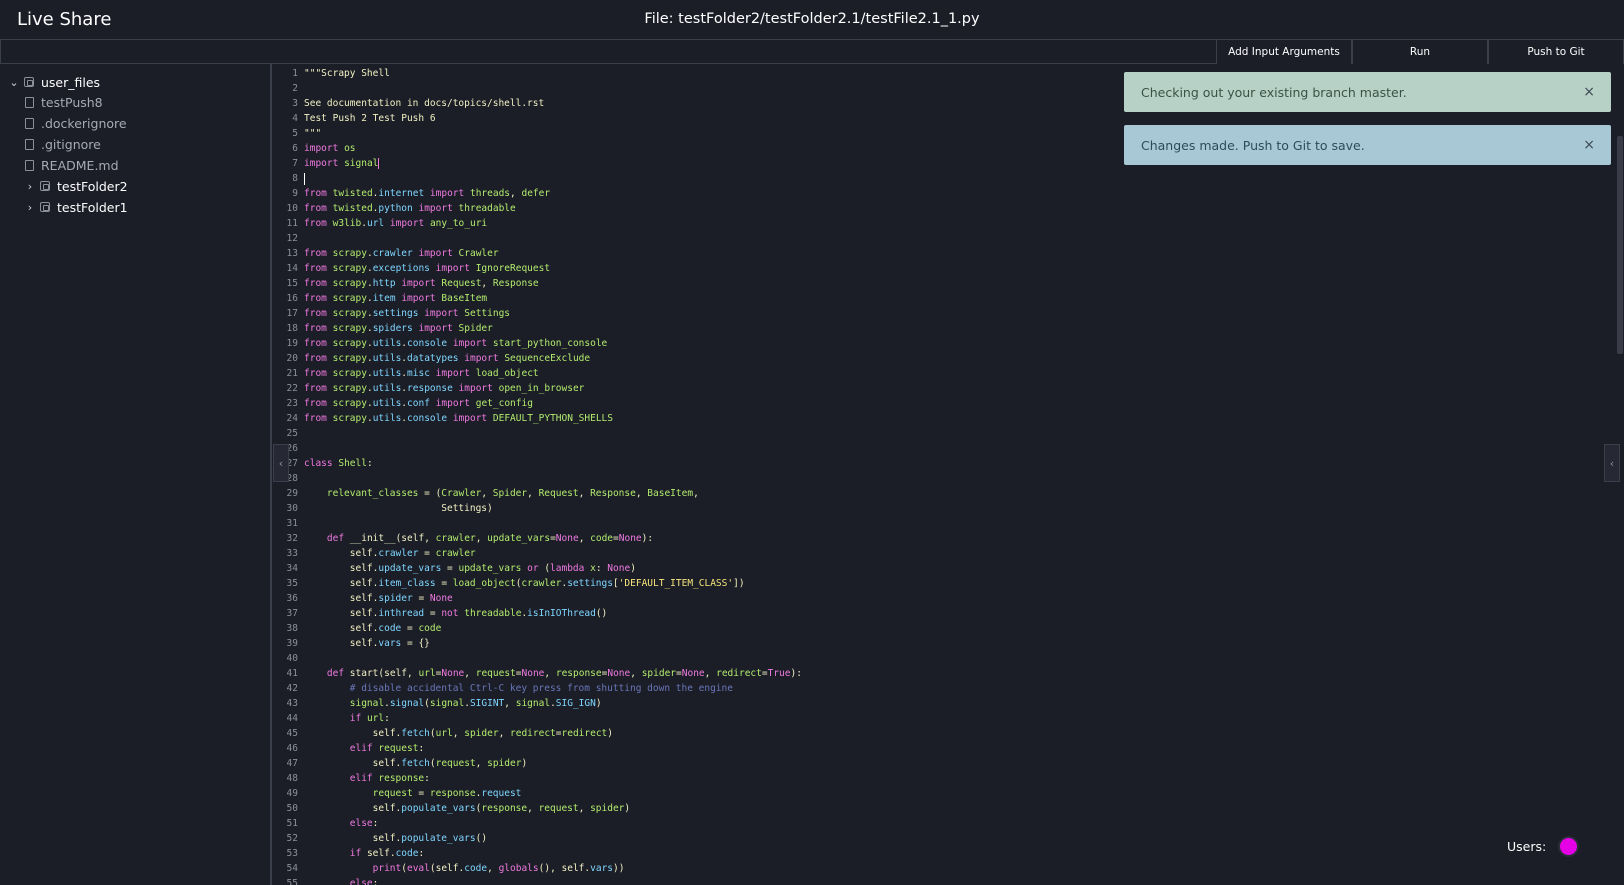  Describe the element at coordinates (538, 163) in the screenshot. I see `code-line: 7 import signal` at that location.